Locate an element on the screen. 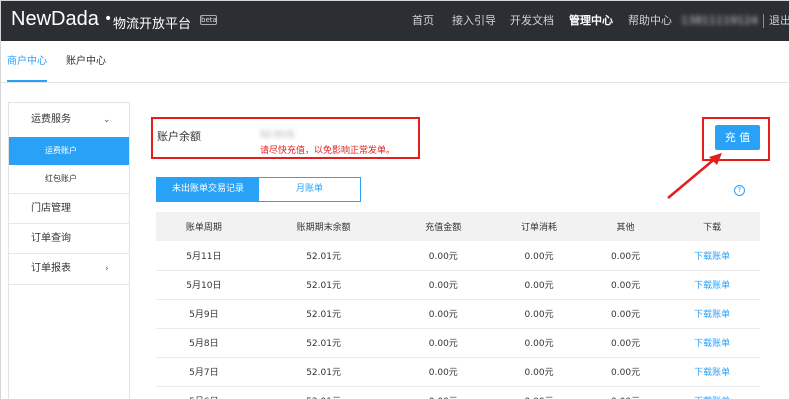  nav-management: 管理中心 is located at coordinates (591, 21).